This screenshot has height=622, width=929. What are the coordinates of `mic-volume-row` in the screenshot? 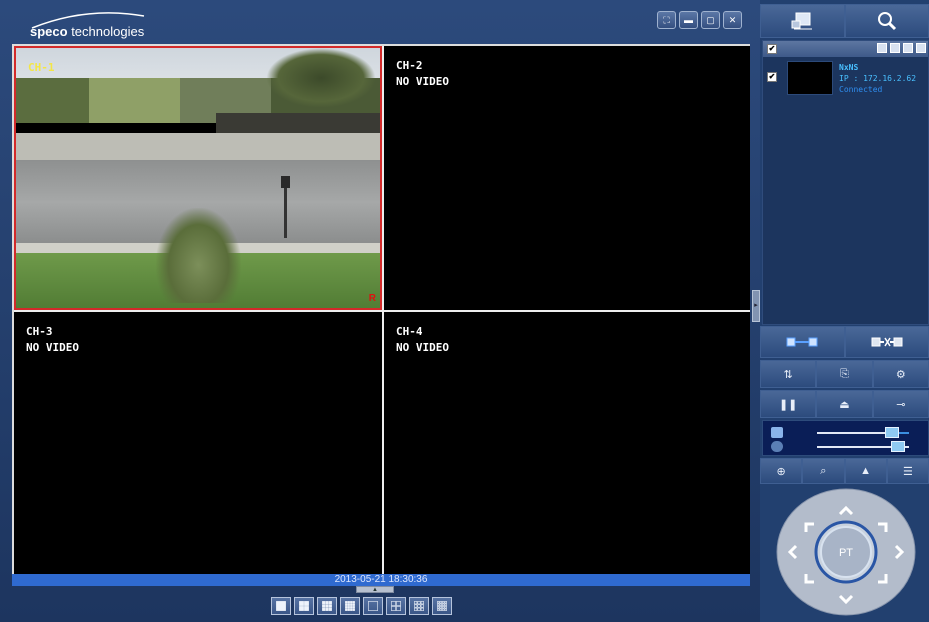 It's located at (848, 447).